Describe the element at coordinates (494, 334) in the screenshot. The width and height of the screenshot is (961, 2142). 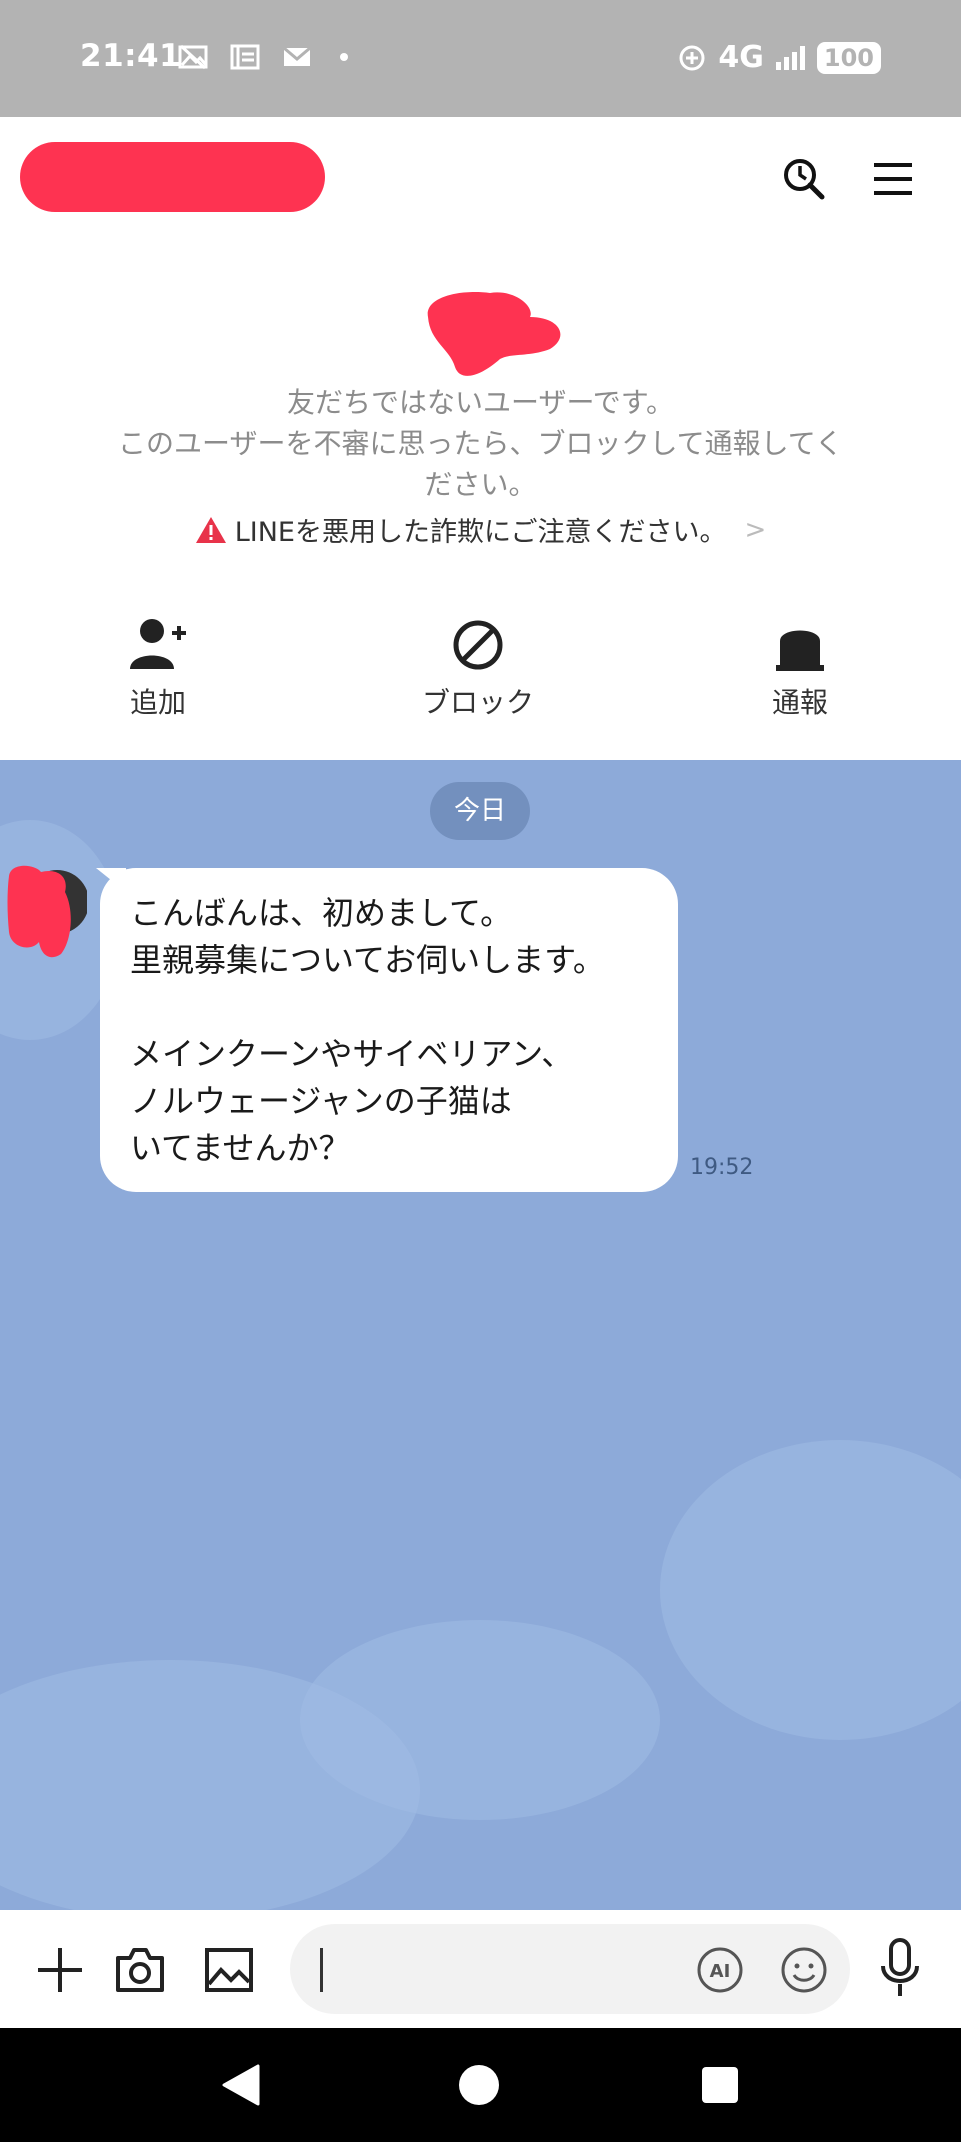
I see `profile-avatar-redacted` at that location.